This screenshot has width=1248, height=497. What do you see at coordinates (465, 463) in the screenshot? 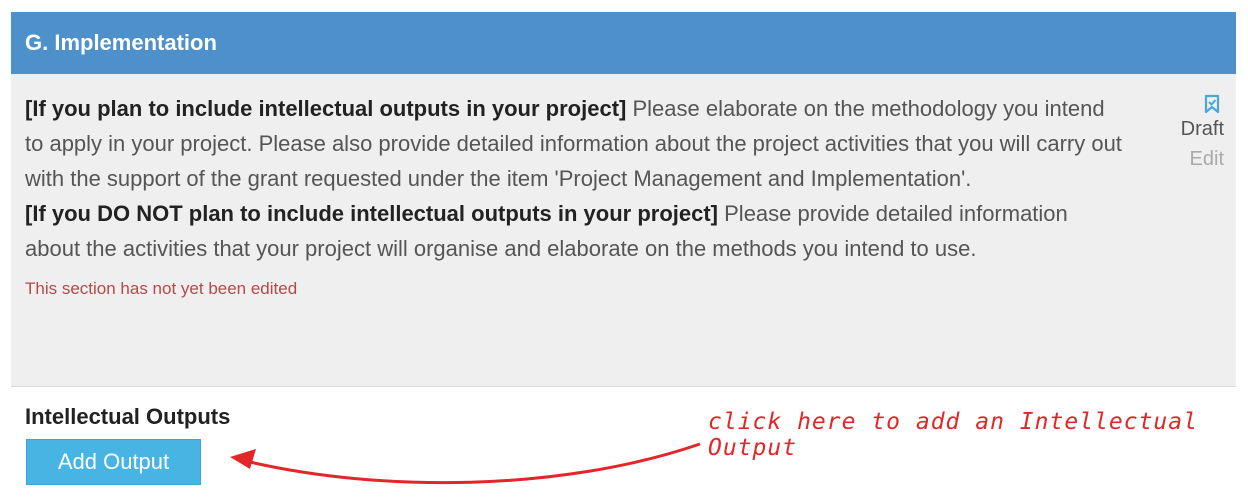
I see `annotation-arrow` at bounding box center [465, 463].